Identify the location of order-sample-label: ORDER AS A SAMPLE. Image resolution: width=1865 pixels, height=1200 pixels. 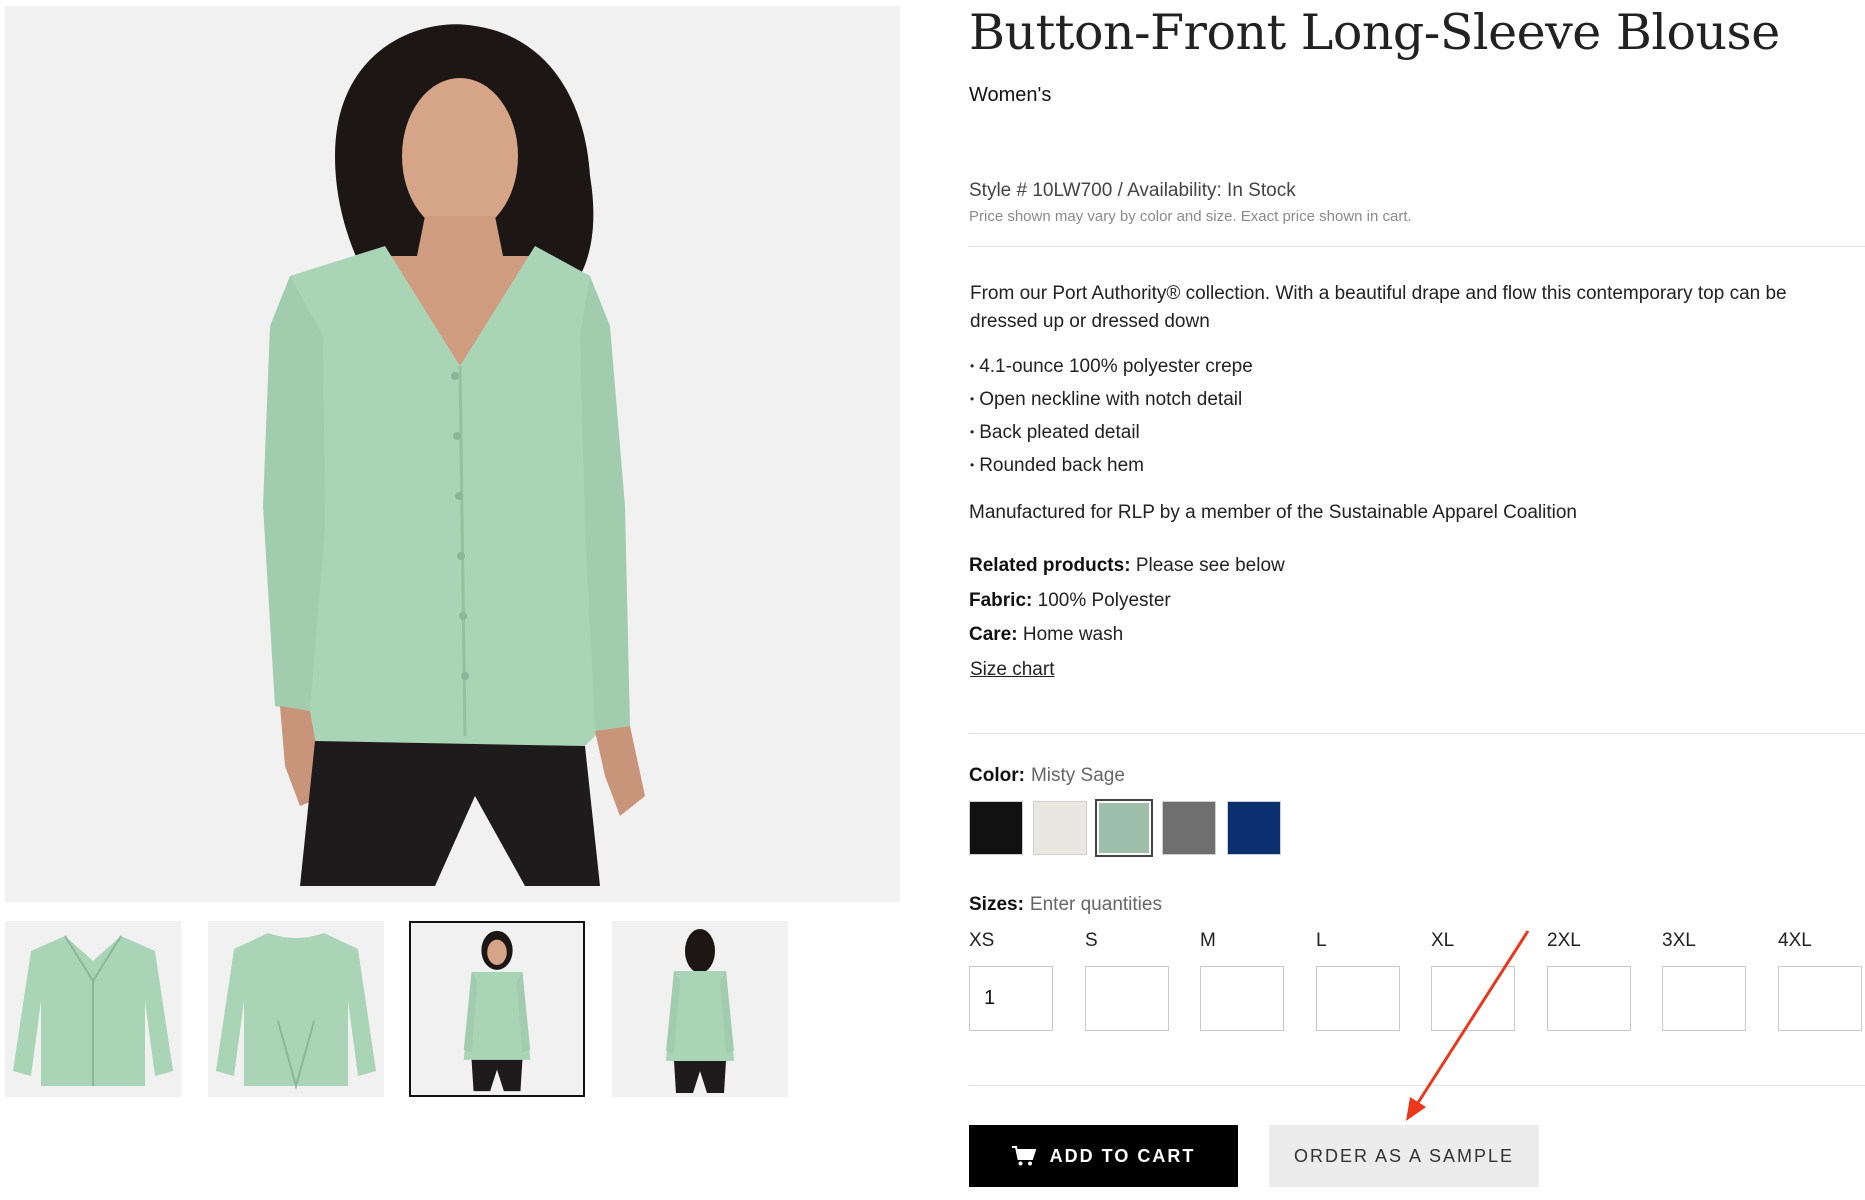
(1404, 1155).